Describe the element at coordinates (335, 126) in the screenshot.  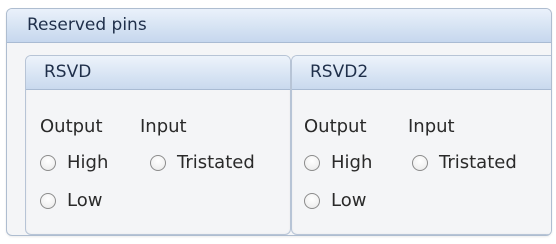
I see `rsvd2-output-label: Output` at that location.